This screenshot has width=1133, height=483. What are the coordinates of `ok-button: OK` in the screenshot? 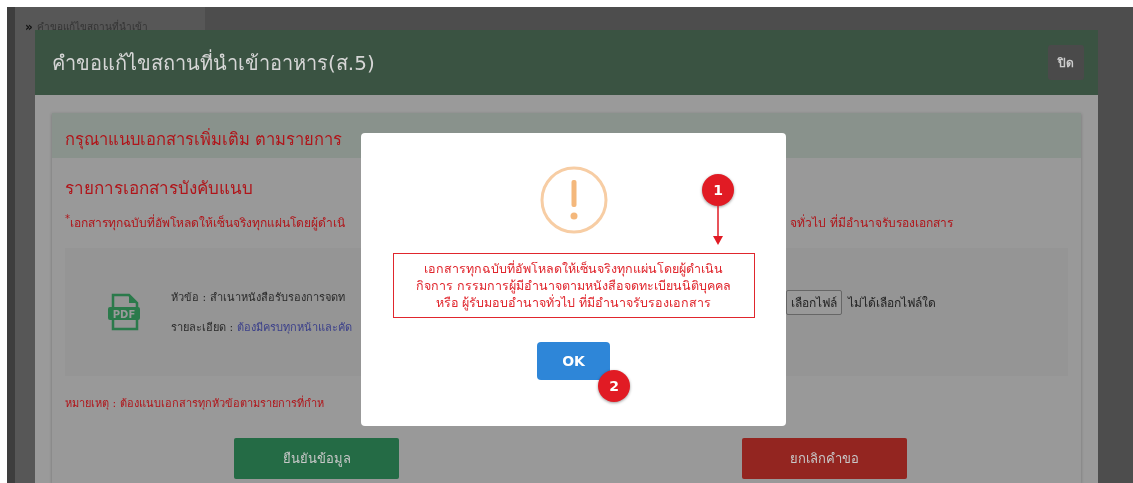 It's located at (573, 361).